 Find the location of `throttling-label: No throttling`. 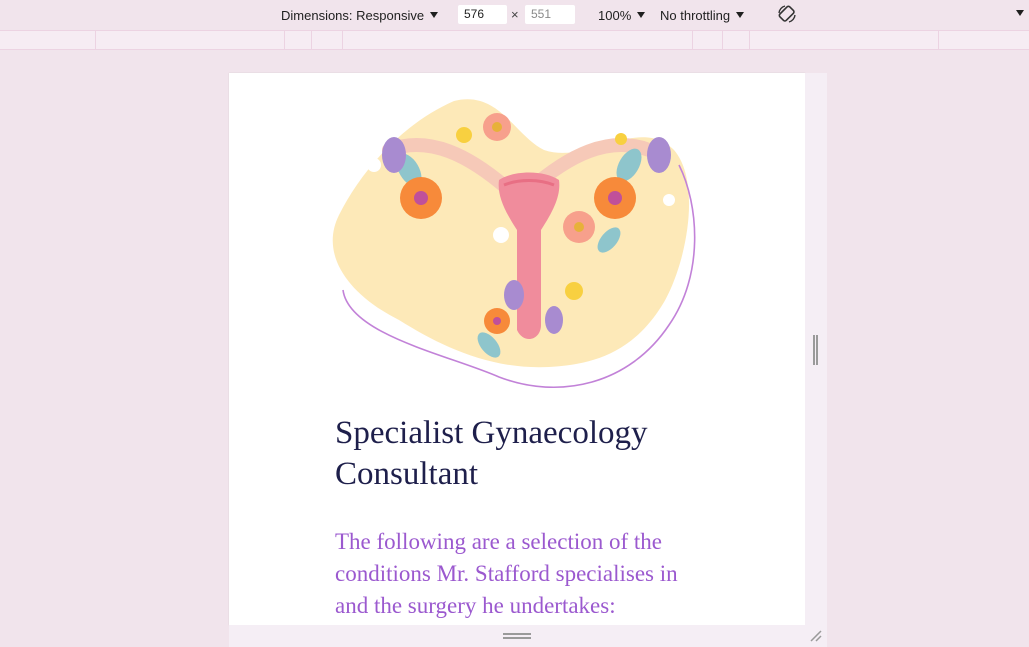

throttling-label: No throttling is located at coordinates (695, 15).